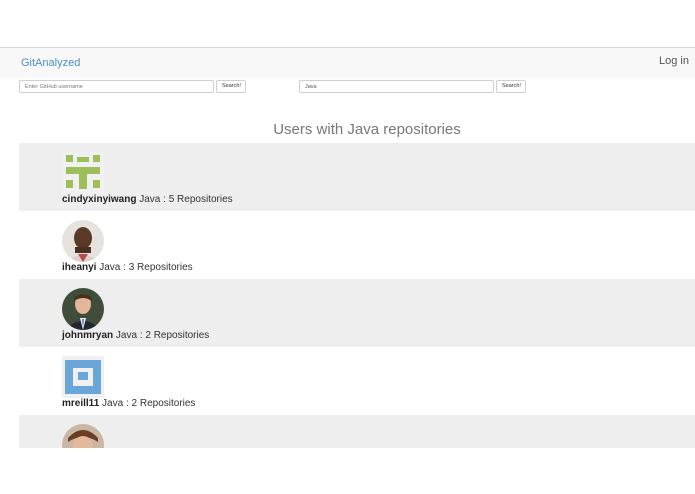 Image resolution: width=695 pixels, height=494 pixels. I want to click on list-item: cindyxinyiwang Java : 5 Repositories, so click(357, 177).